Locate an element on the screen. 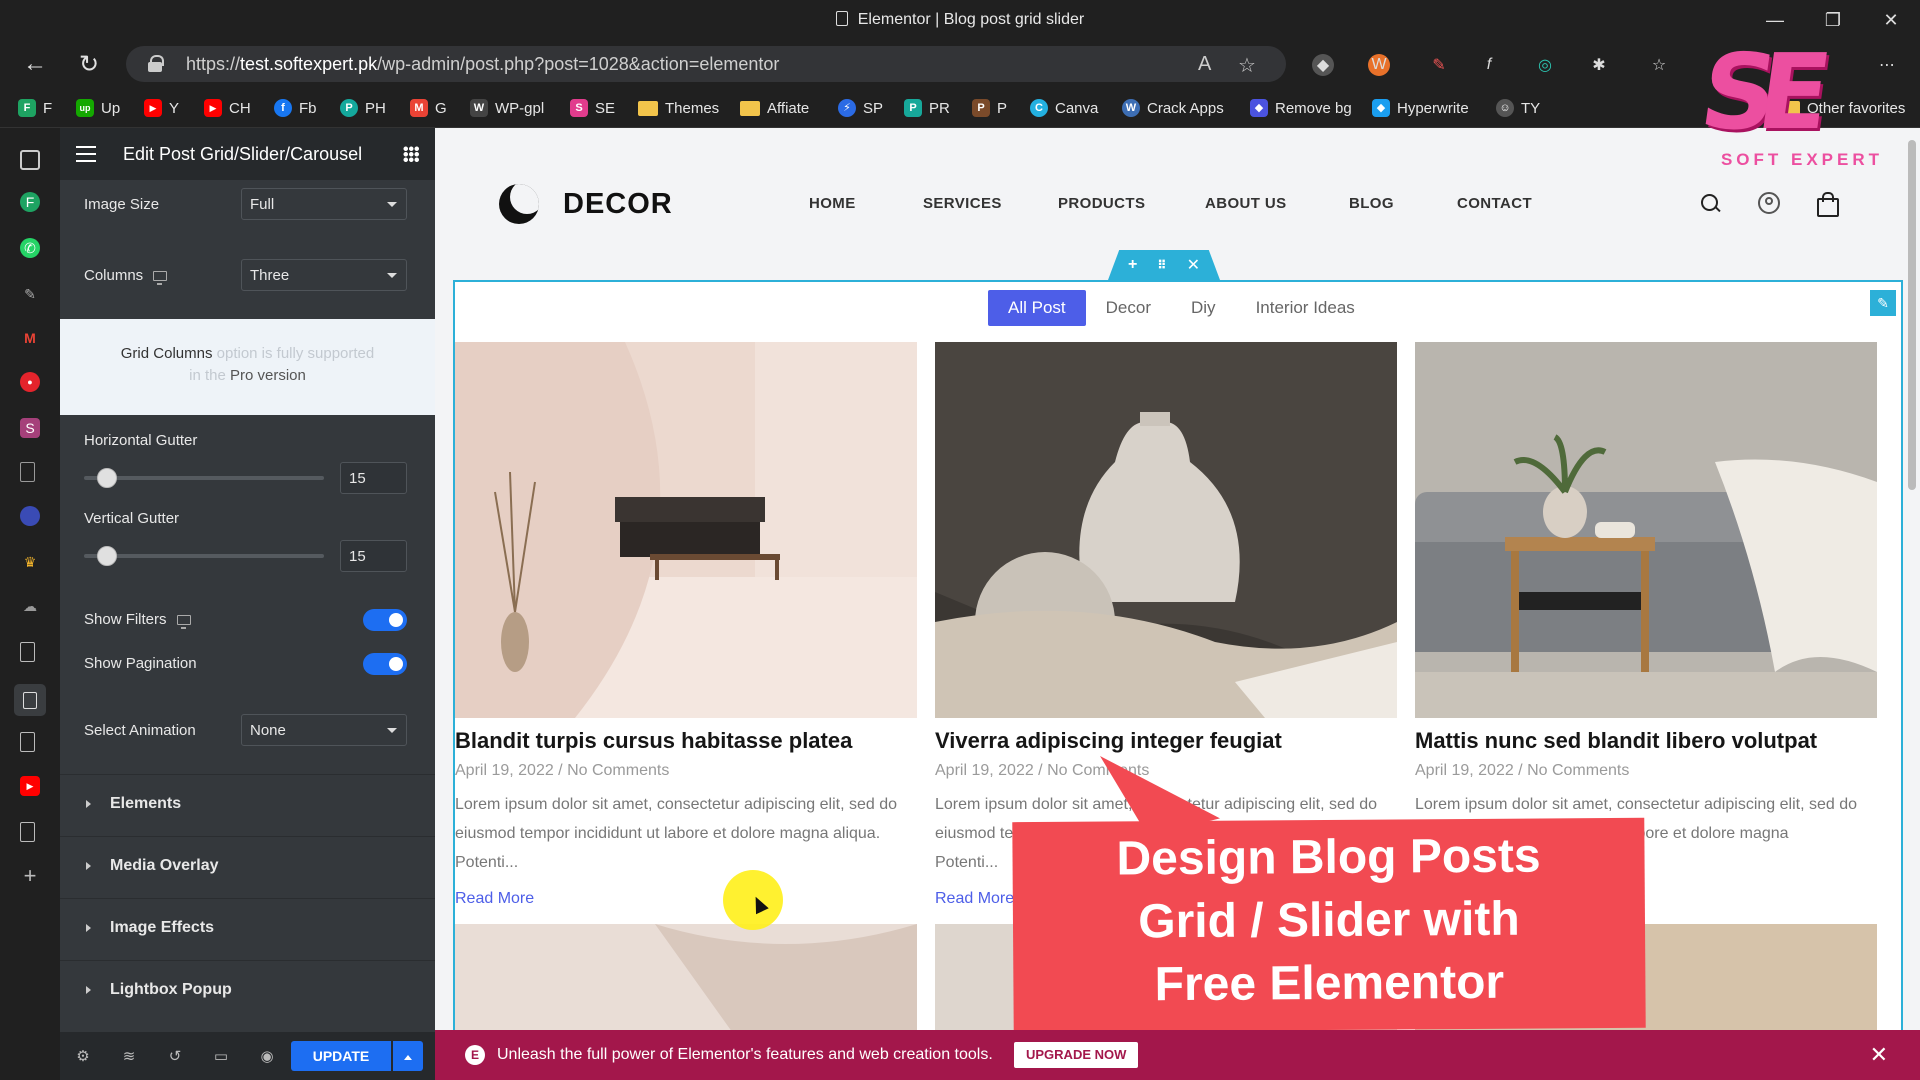 The height and width of the screenshot is (1080, 1920). filter-diy: Diy is located at coordinates (1203, 308).